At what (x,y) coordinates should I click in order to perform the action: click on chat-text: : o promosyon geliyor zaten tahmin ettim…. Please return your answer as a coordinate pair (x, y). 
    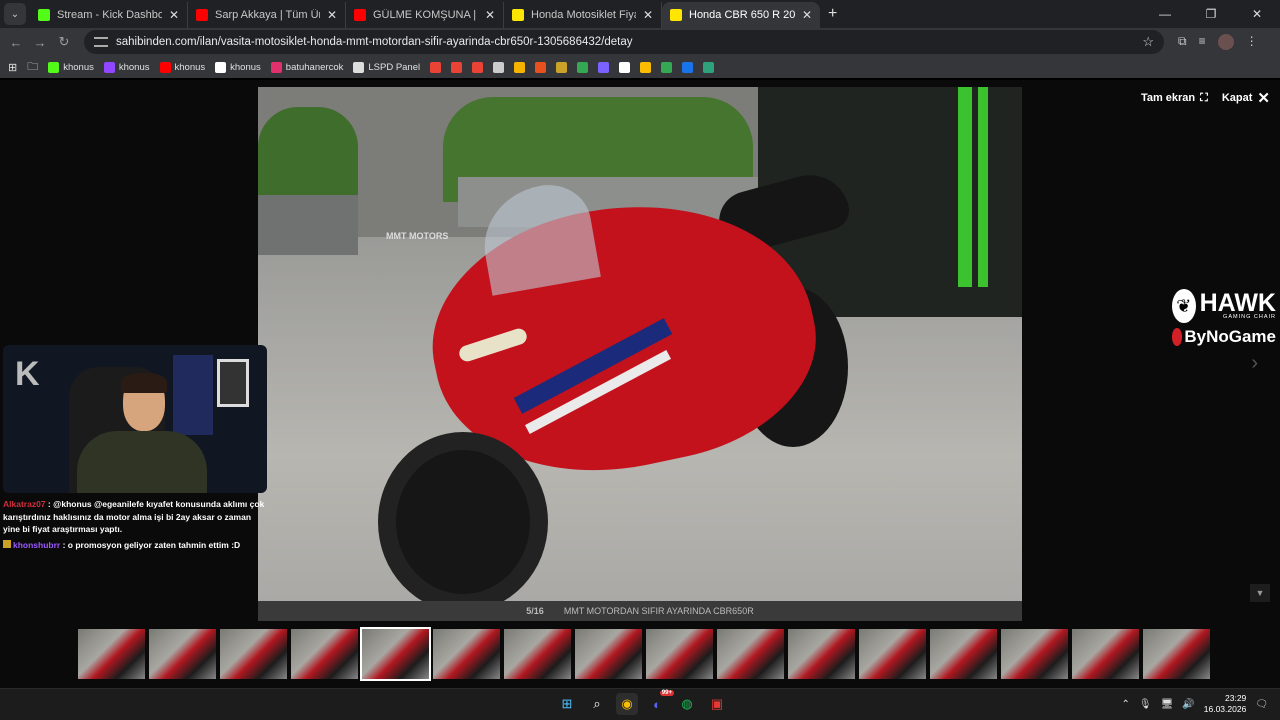
    Looking at the image, I should click on (151, 544).